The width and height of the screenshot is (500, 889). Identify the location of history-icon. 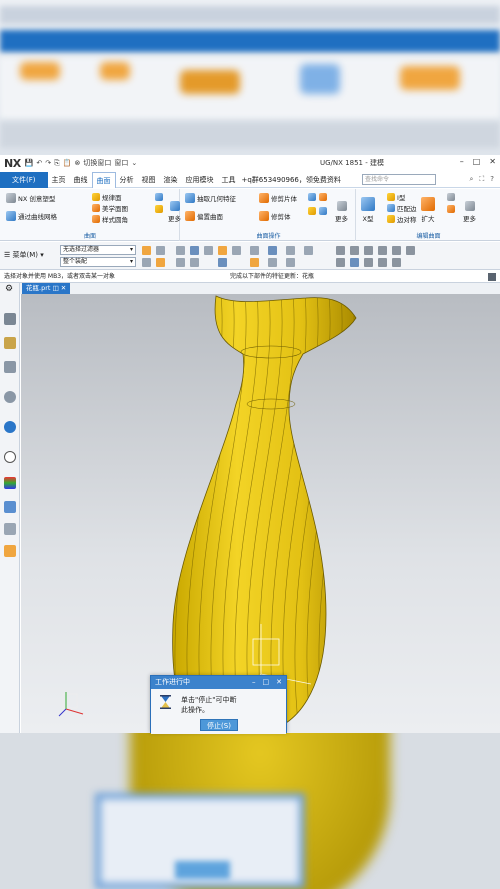
(10, 457).